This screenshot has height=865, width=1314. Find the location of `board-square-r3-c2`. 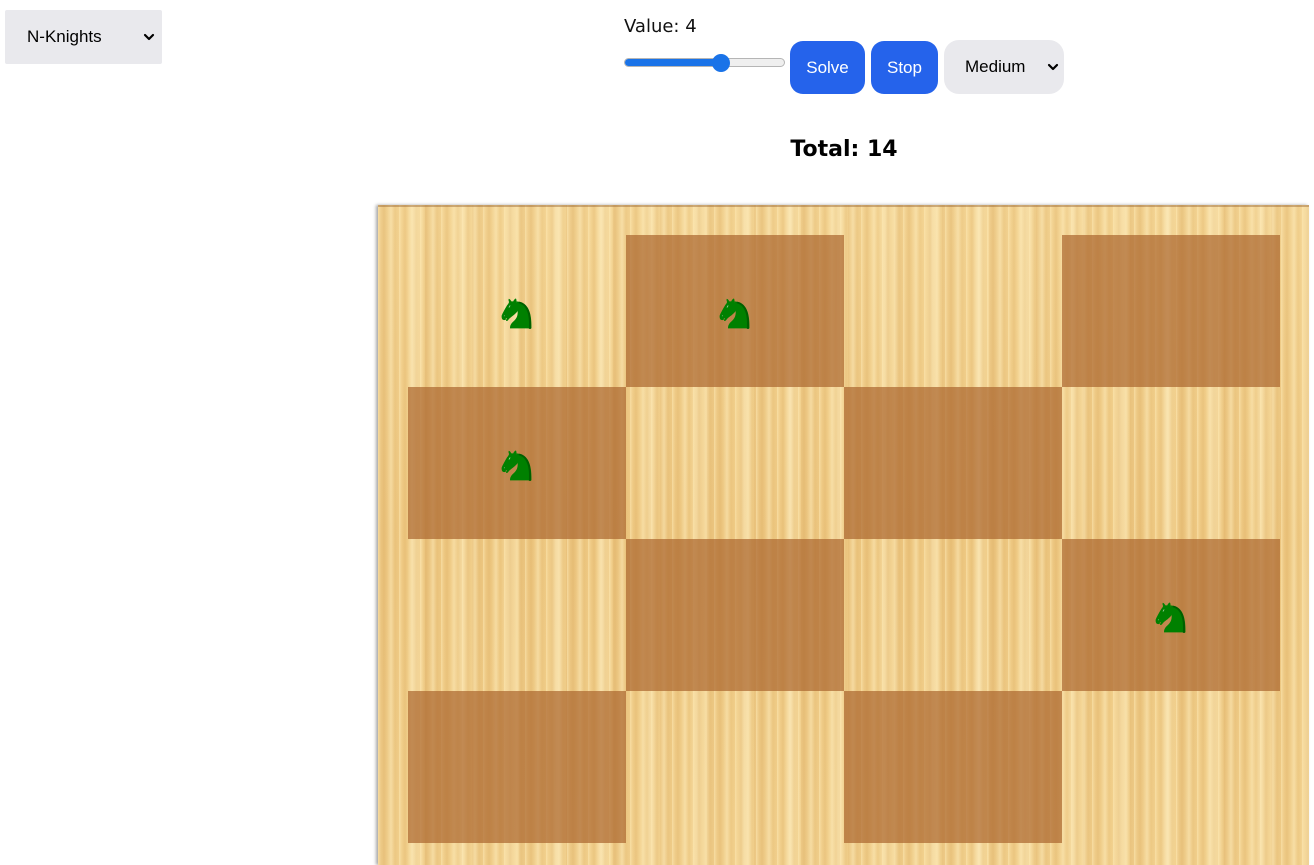

board-square-r3-c2 is located at coordinates (735, 615).